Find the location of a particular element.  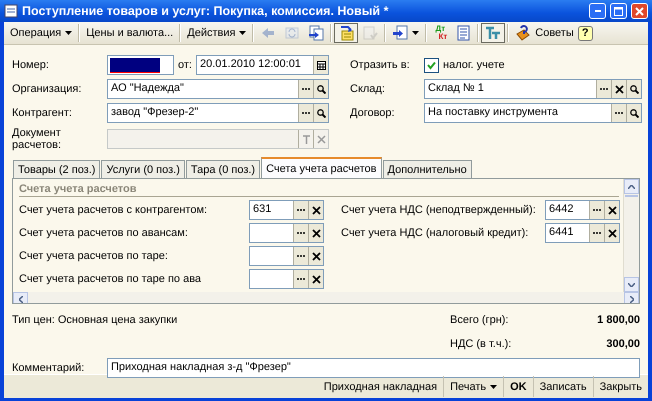

tab: Дополнительно is located at coordinates (427, 169).